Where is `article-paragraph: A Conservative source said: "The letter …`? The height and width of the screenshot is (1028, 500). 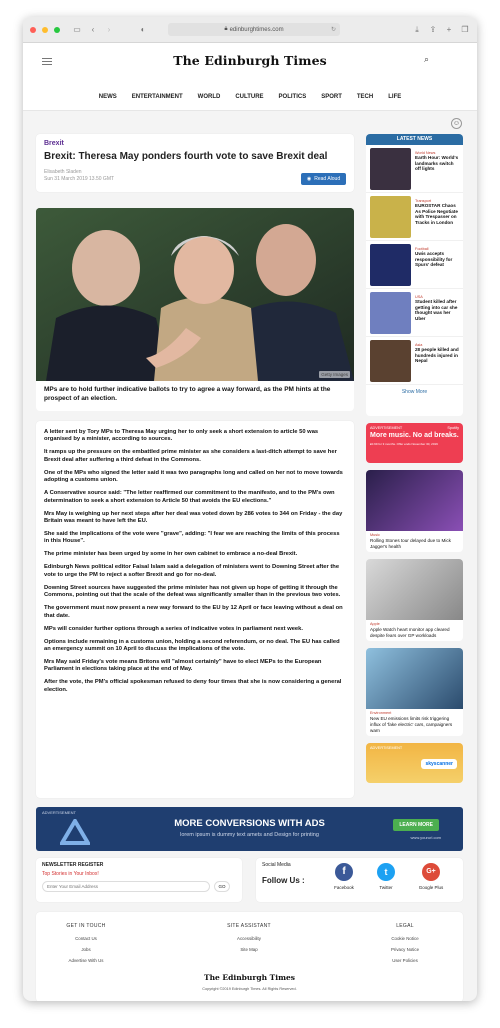
article-paragraph: A Conservative source said: "The letter … is located at coordinates (189, 497).